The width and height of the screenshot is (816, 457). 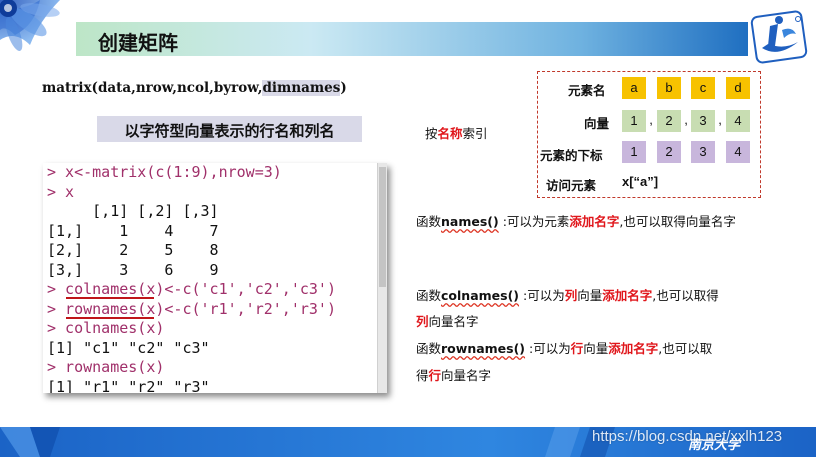 I want to click on console-line: [1,] 1 4 7, so click(x=133, y=230).